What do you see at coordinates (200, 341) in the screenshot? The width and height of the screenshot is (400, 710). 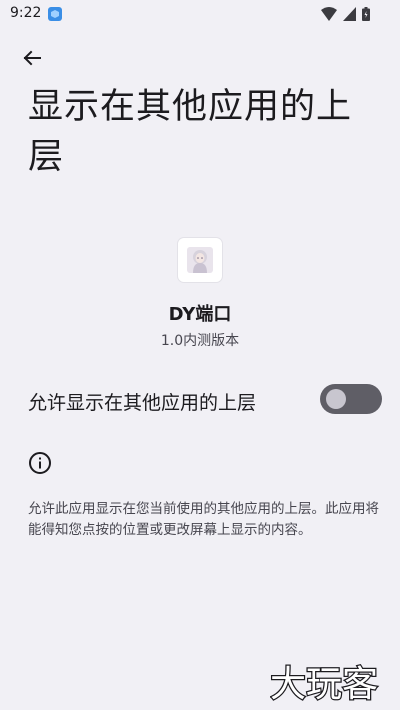 I see `app-version: 1.0内测版本` at bounding box center [200, 341].